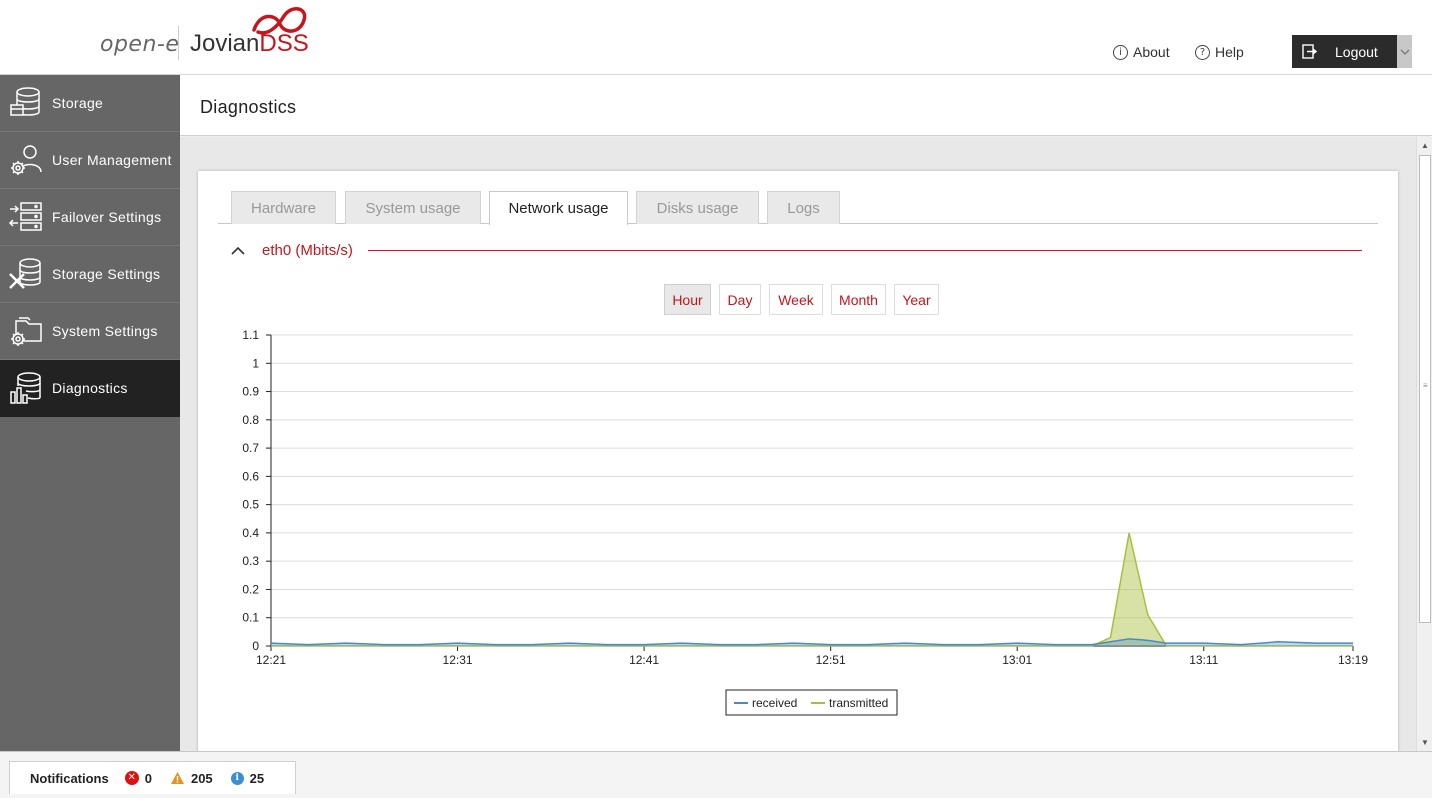 The image size is (1432, 798). I want to click on x-tick-label: 12:51, so click(831, 660).